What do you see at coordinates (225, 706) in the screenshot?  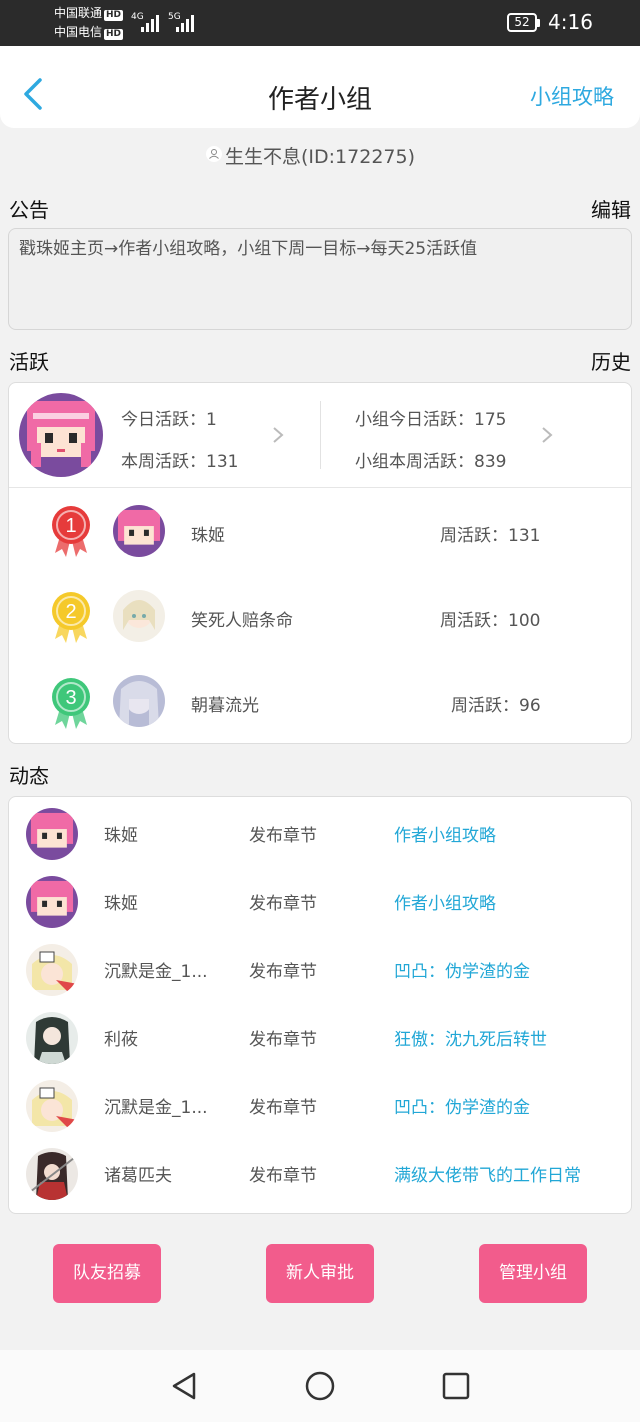 I see `rank-3-name: 朝暮流光` at bounding box center [225, 706].